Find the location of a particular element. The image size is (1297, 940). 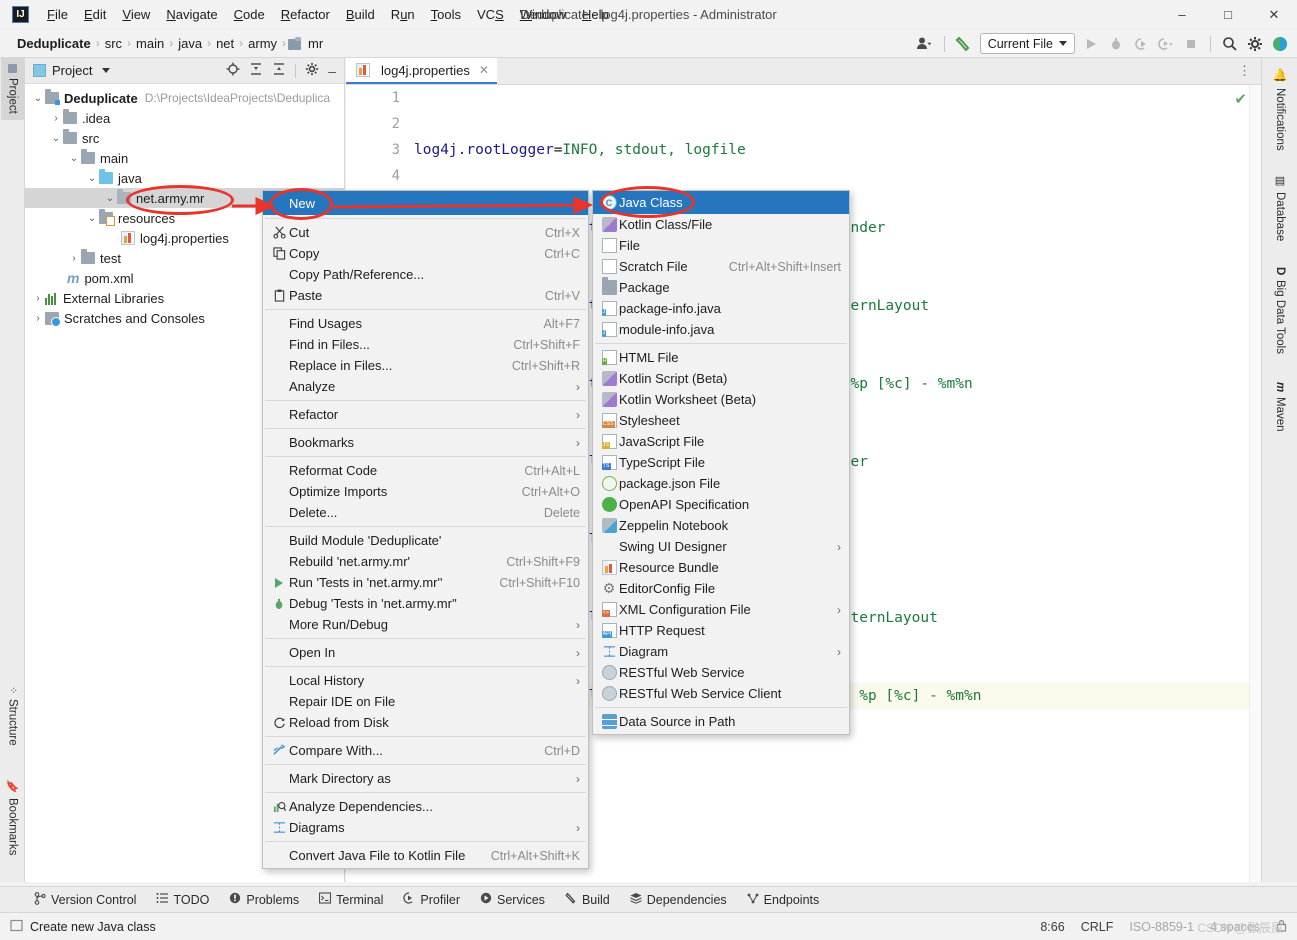

menu-window: Window is located at coordinates (543, 14).